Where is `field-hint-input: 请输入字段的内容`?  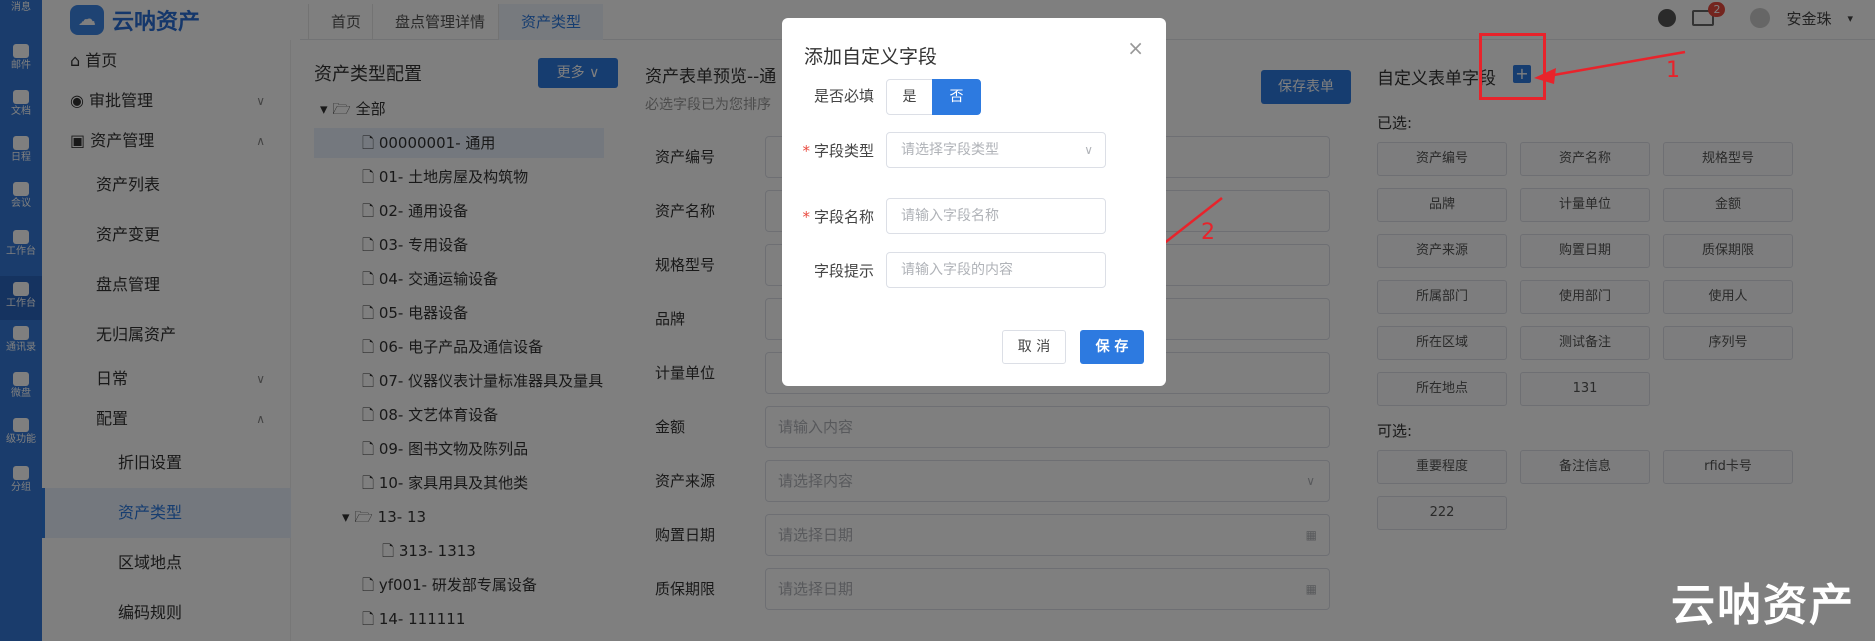 field-hint-input: 请输入字段的内容 is located at coordinates (996, 270).